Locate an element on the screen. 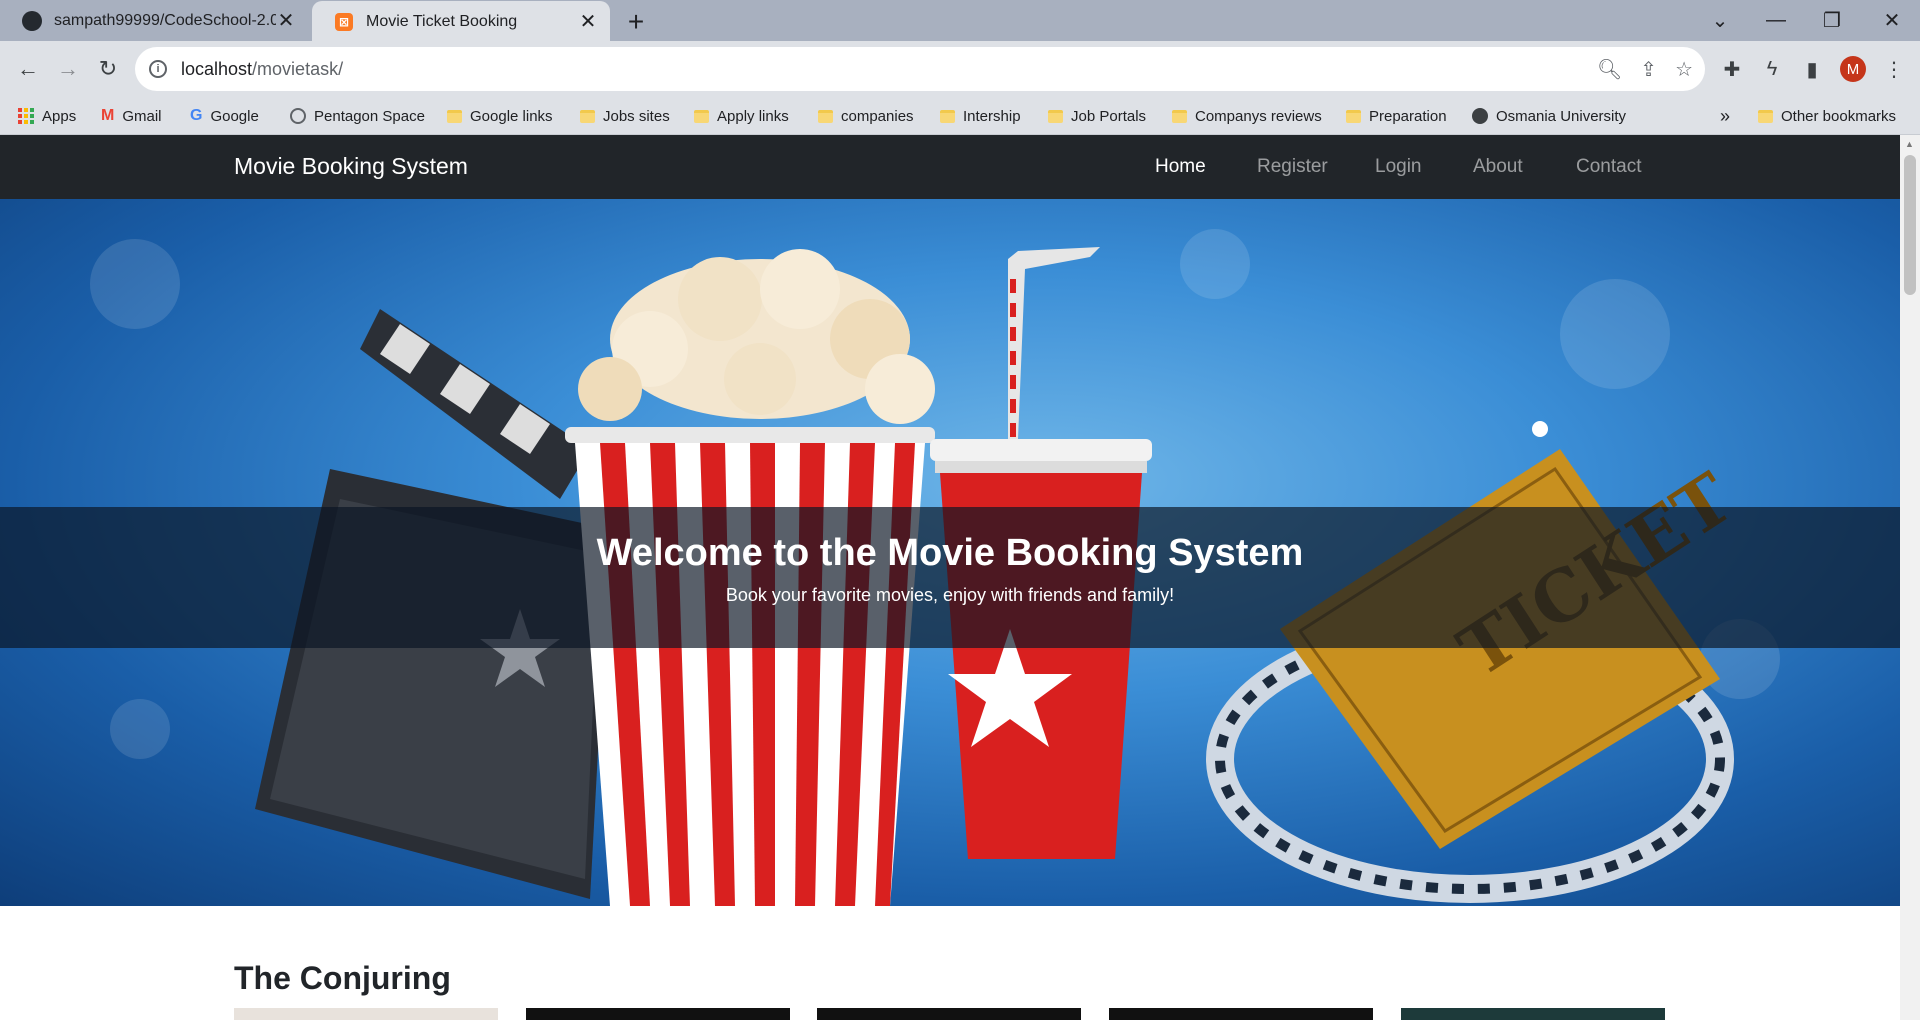  globe-icon is located at coordinates (1480, 116).